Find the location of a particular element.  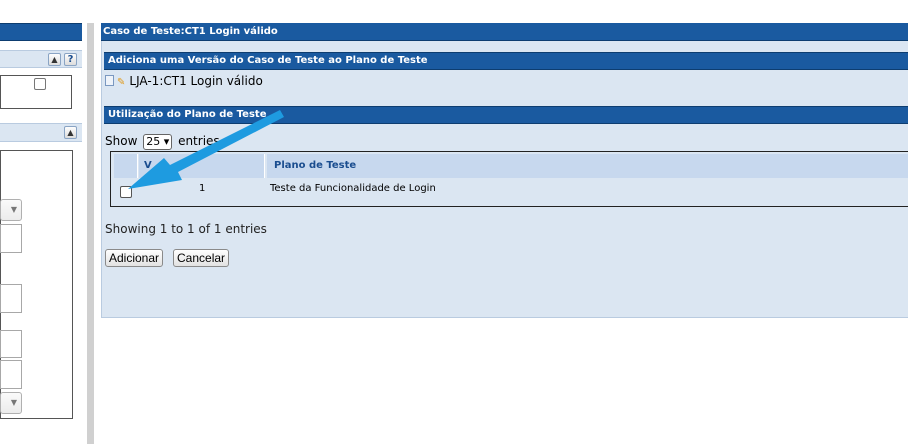

arrow-shape is located at coordinates (206, 149).